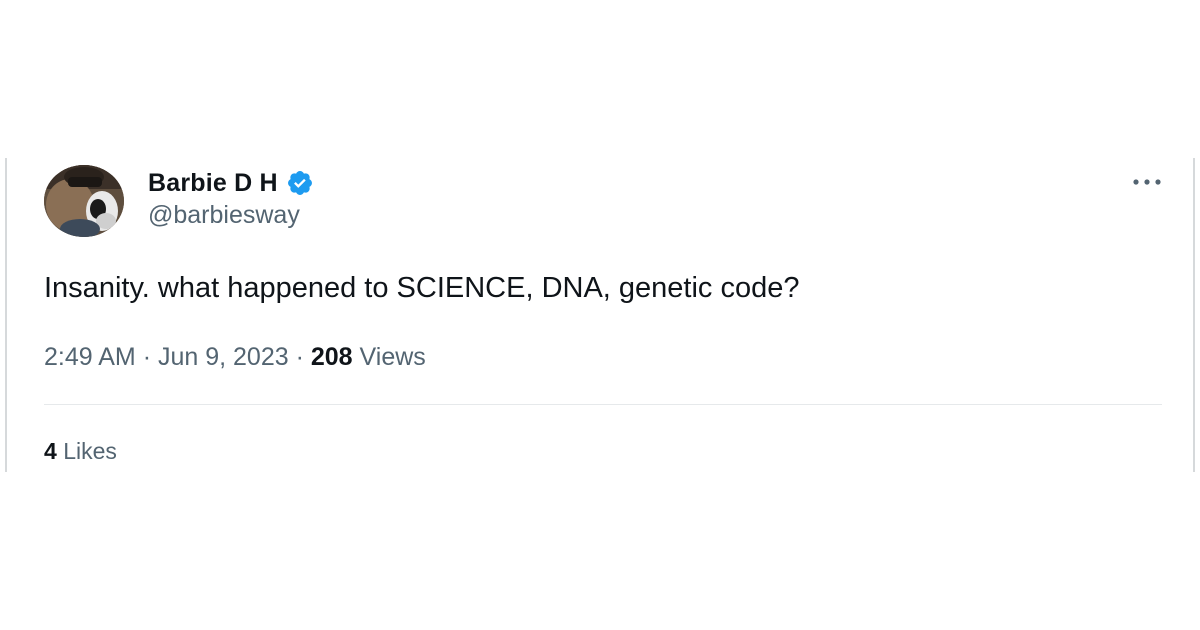 The height and width of the screenshot is (630, 1200). What do you see at coordinates (603, 404) in the screenshot?
I see `divider` at bounding box center [603, 404].